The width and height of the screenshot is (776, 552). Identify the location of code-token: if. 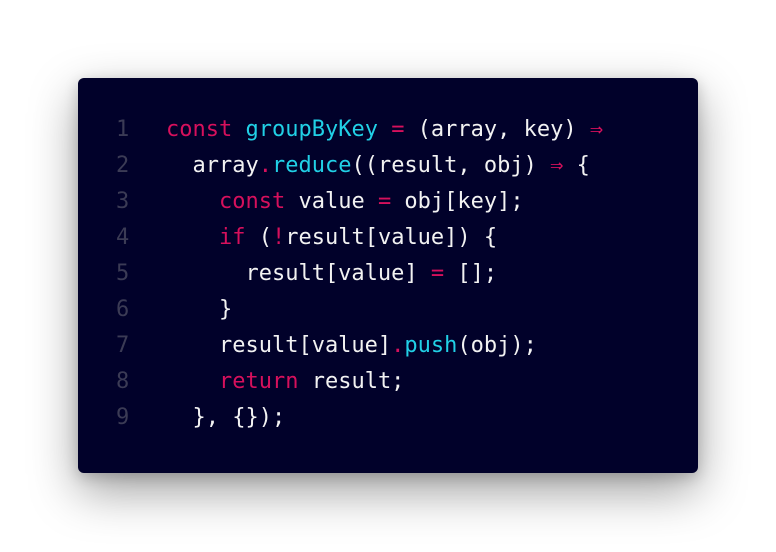
(232, 237).